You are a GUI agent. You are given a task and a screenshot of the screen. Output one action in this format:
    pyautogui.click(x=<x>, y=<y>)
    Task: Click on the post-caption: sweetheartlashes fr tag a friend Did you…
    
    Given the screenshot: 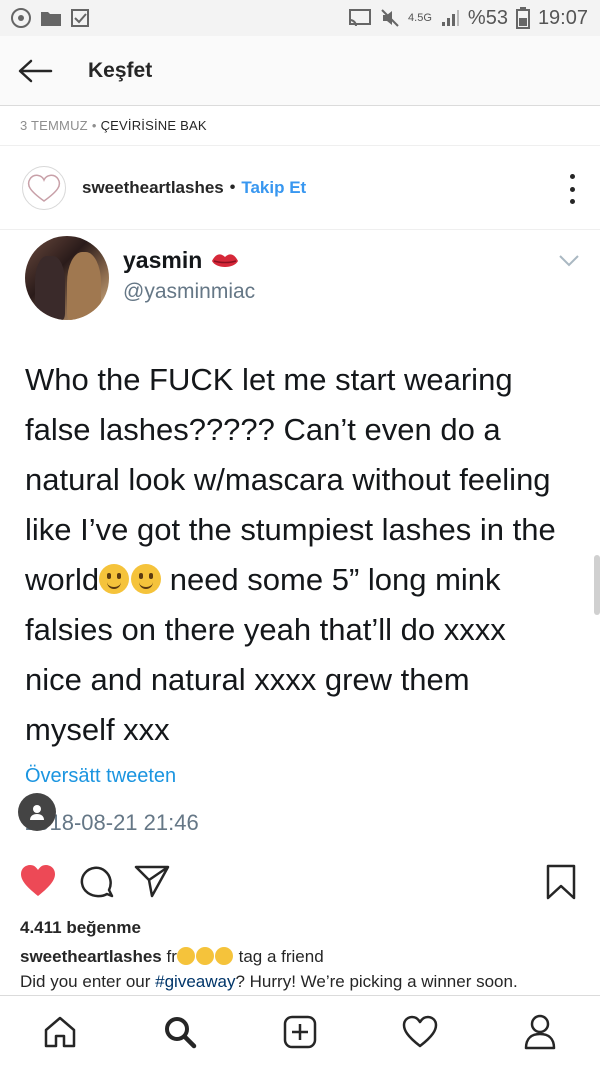 What is the action you would take?
    pyautogui.click(x=302, y=969)
    